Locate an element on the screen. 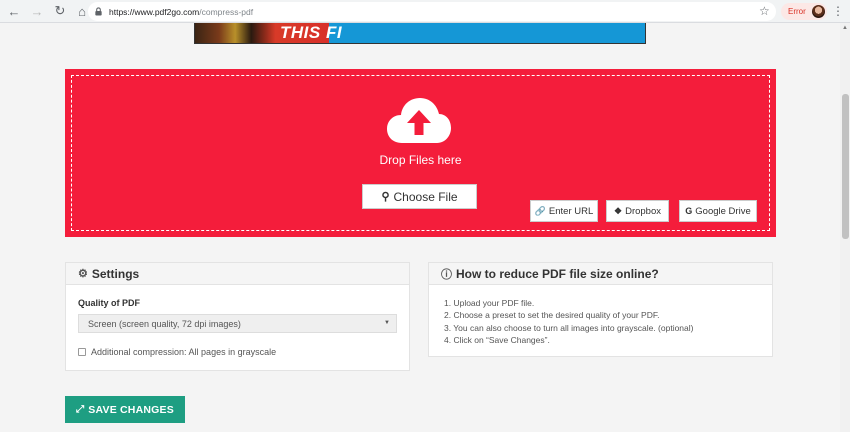  howto-header: ⓘ How to reduce PDF file size online? is located at coordinates (600, 274).